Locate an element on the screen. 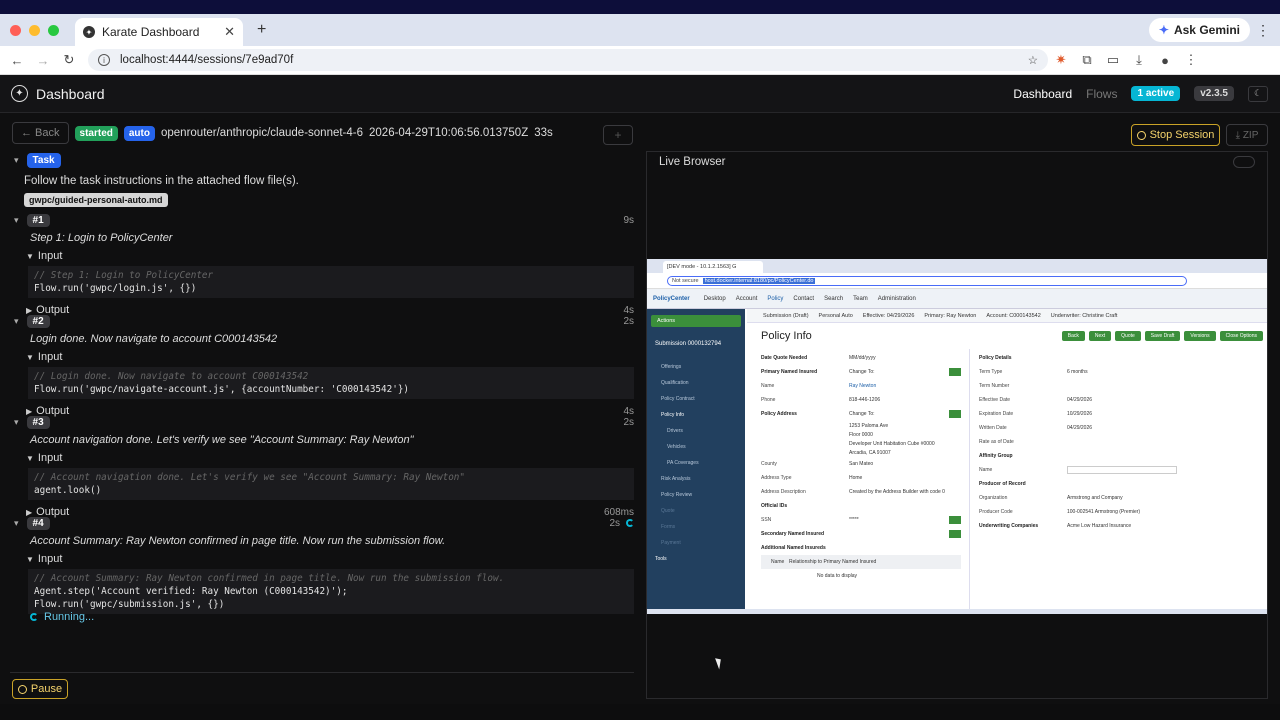  ask-gemini-button: ✦ Ask Gemini is located at coordinates (1199, 30).